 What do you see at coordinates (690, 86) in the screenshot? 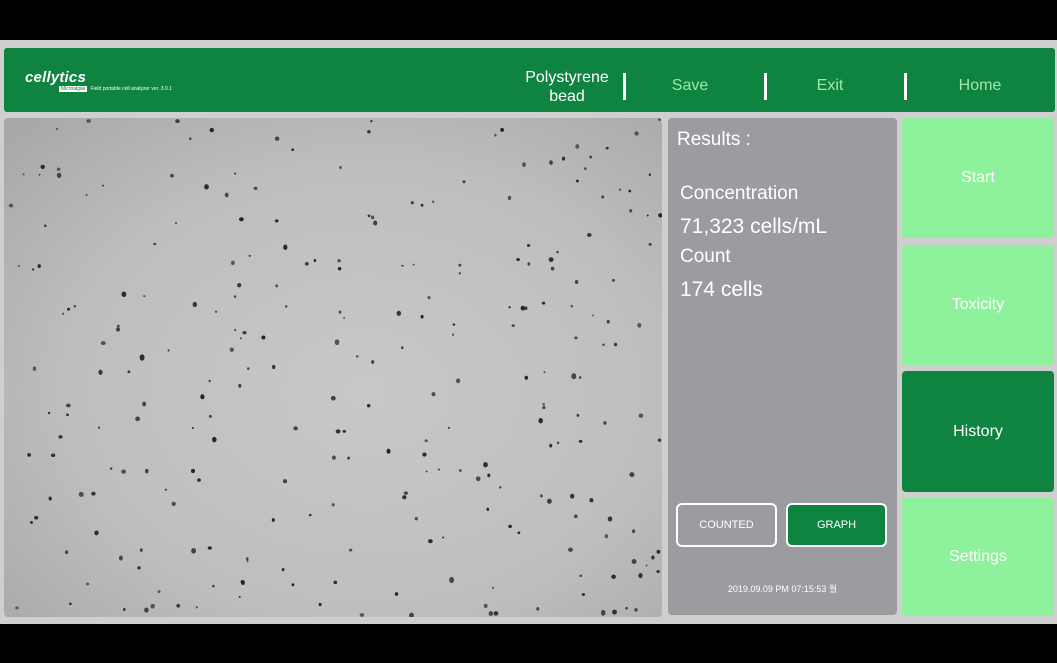
I see `save-button: Save` at bounding box center [690, 86].